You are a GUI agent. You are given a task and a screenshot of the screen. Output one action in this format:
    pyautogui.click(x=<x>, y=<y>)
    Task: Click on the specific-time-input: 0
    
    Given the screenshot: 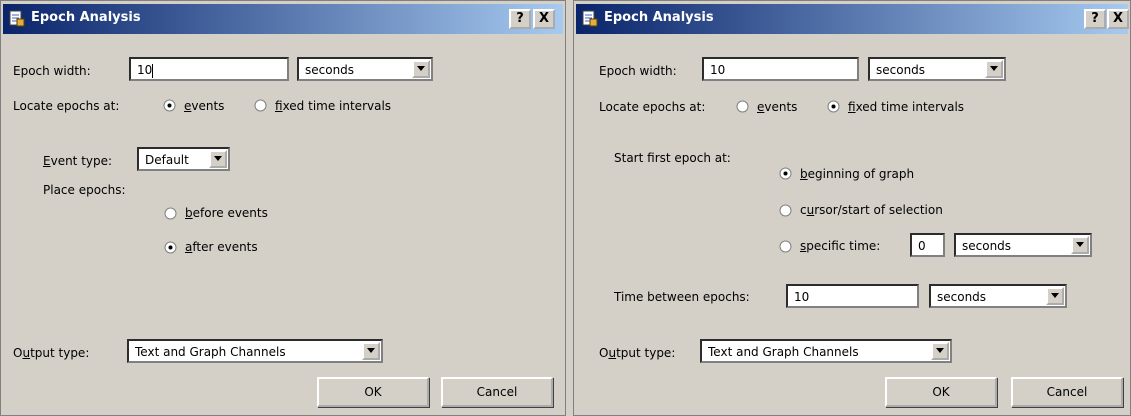 What is the action you would take?
    pyautogui.click(x=927, y=245)
    